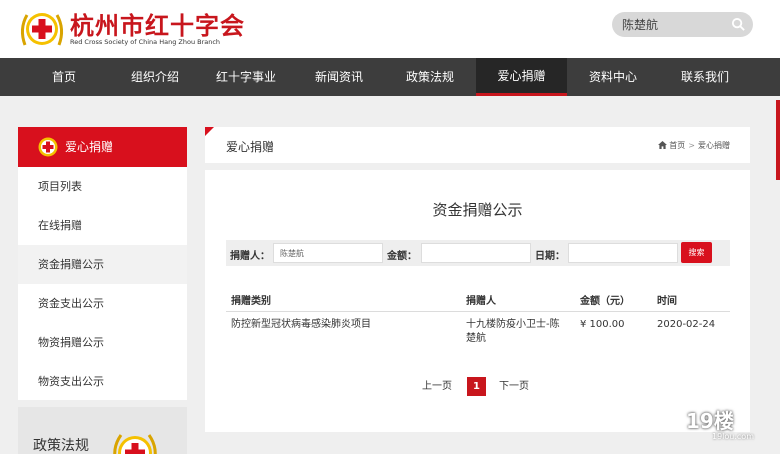  Describe the element at coordinates (209, 131) in the screenshot. I see `corner-accent` at that location.